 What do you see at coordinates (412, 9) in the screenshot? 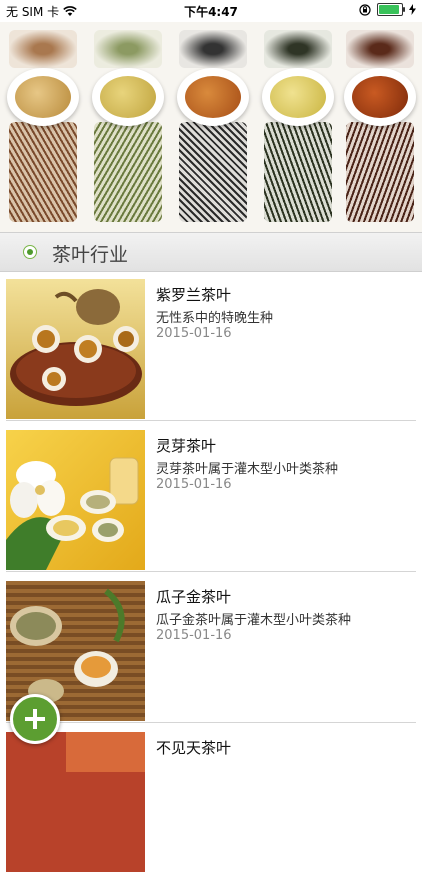
I see `charging-icon` at bounding box center [412, 9].